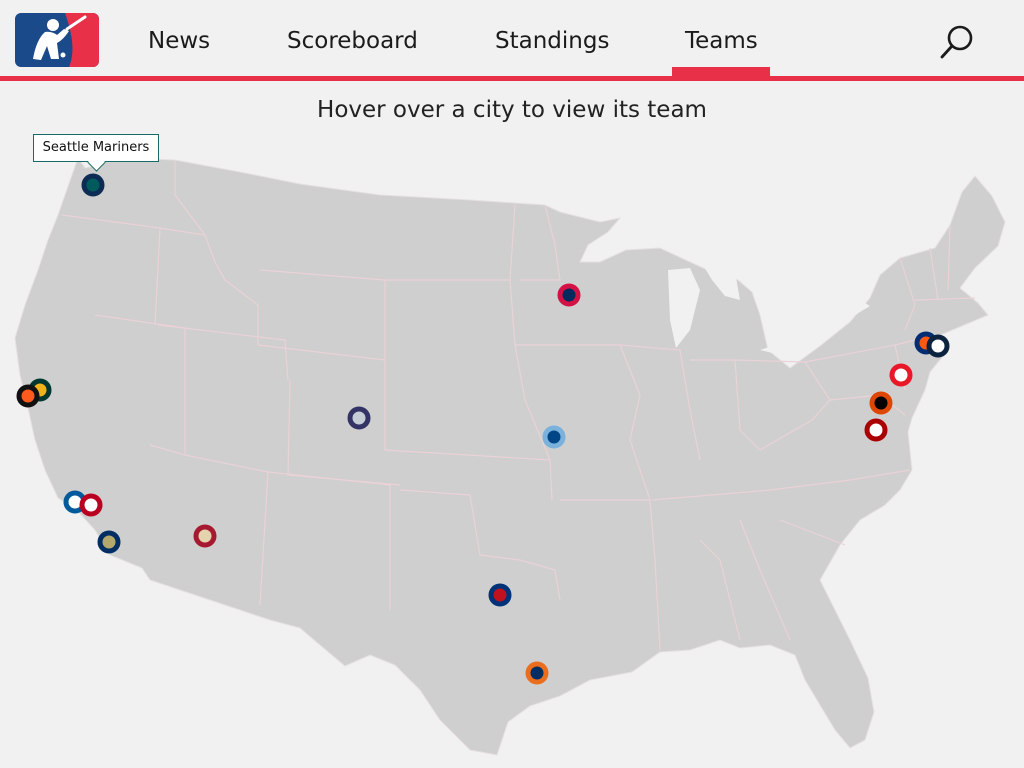  I want to click on nav-underline, so click(512, 78).